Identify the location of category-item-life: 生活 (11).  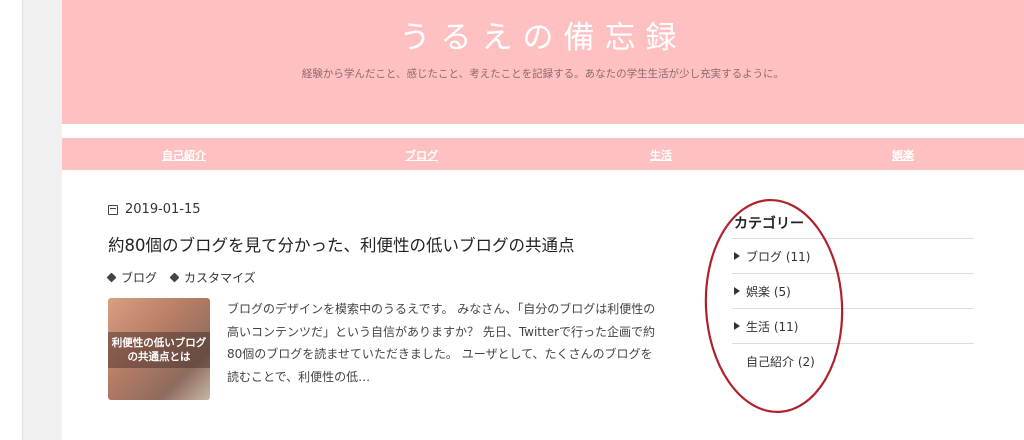
(853, 326).